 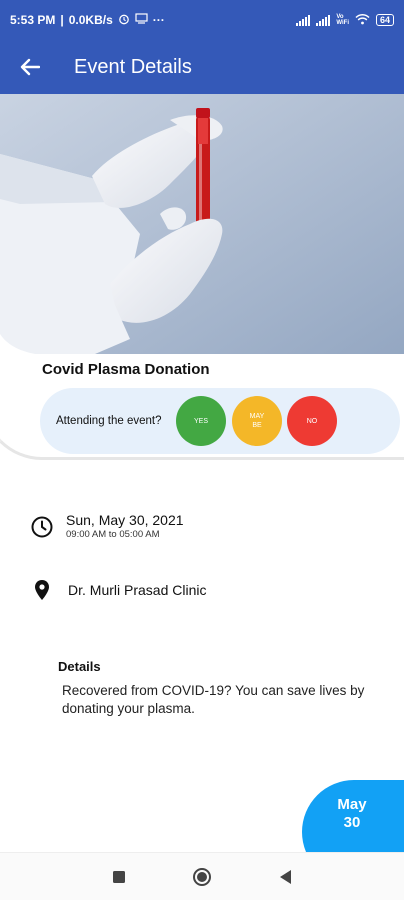 I want to click on triangle-back-icon, so click(x=285, y=877).